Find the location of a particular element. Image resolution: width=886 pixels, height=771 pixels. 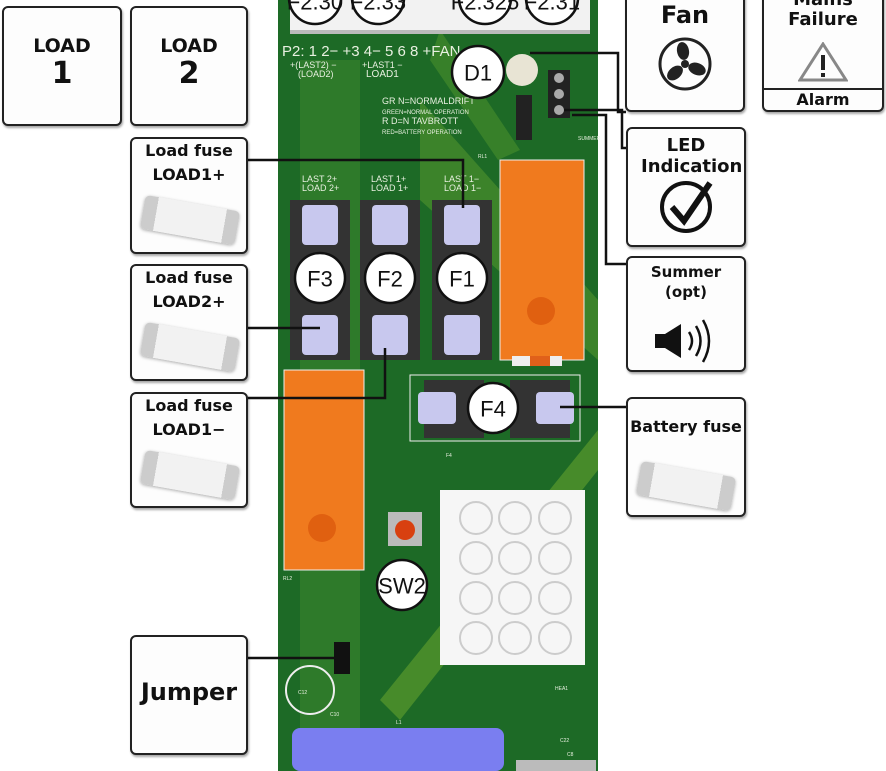

relay-rl1 is located at coordinates (542, 260).